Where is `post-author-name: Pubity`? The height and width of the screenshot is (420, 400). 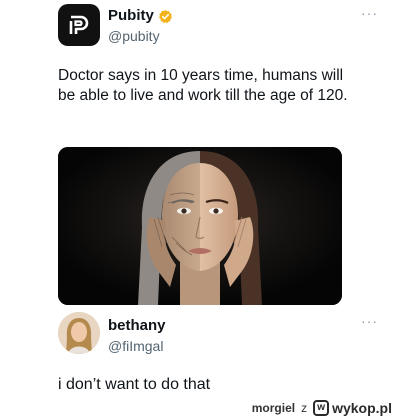
post-author-name: Pubity is located at coordinates (131, 16).